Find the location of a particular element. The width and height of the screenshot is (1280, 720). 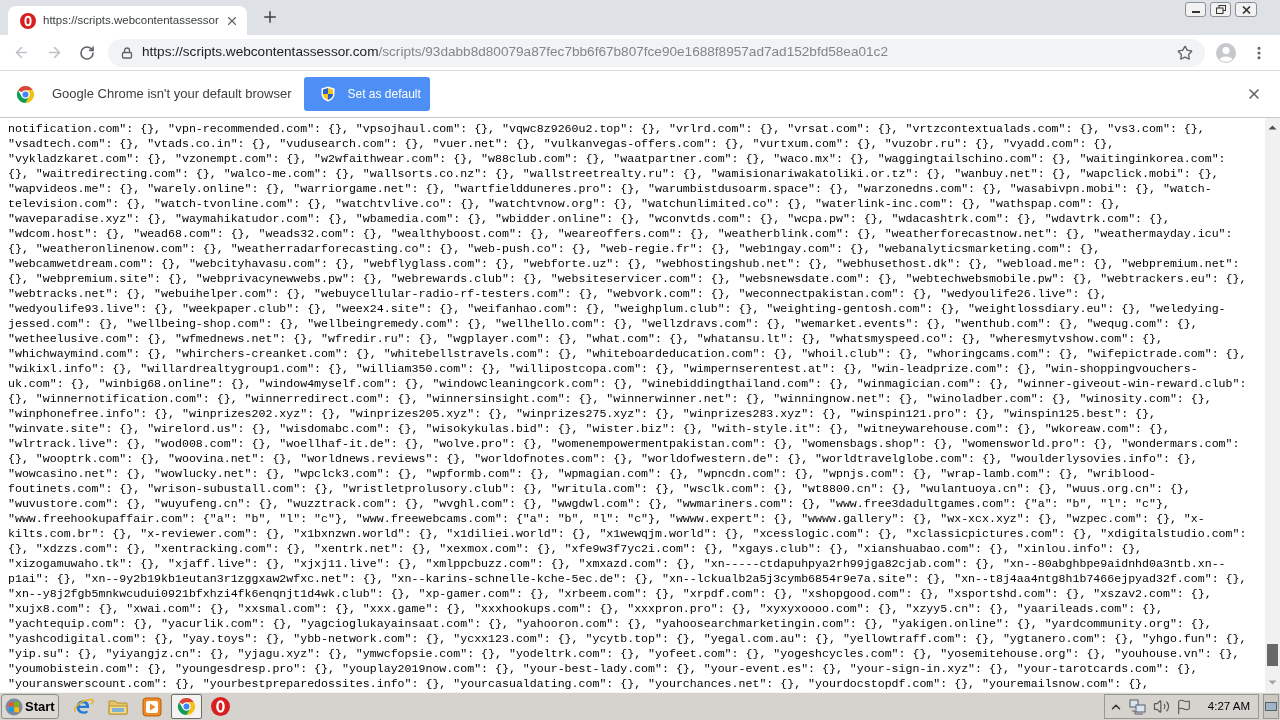

browser-tab: https://scripts.webcontentassessor is located at coordinates (127, 20).